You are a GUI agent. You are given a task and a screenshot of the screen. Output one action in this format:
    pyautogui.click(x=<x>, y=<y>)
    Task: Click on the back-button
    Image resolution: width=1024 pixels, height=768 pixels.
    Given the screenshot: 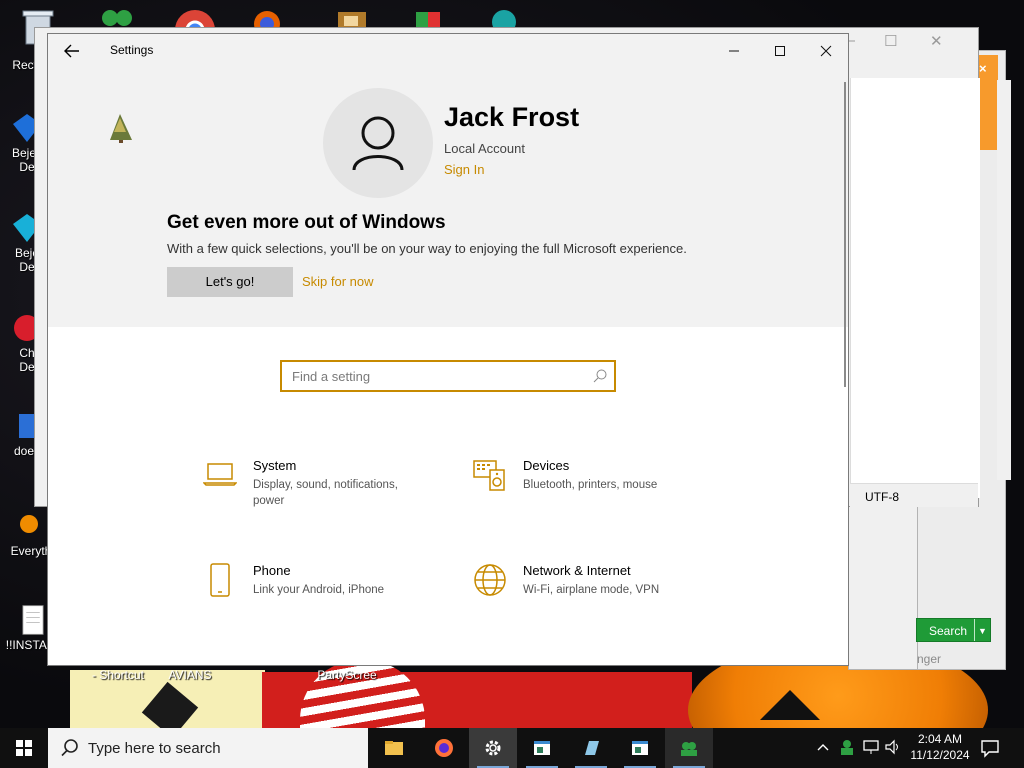 What is the action you would take?
    pyautogui.click(x=72, y=51)
    